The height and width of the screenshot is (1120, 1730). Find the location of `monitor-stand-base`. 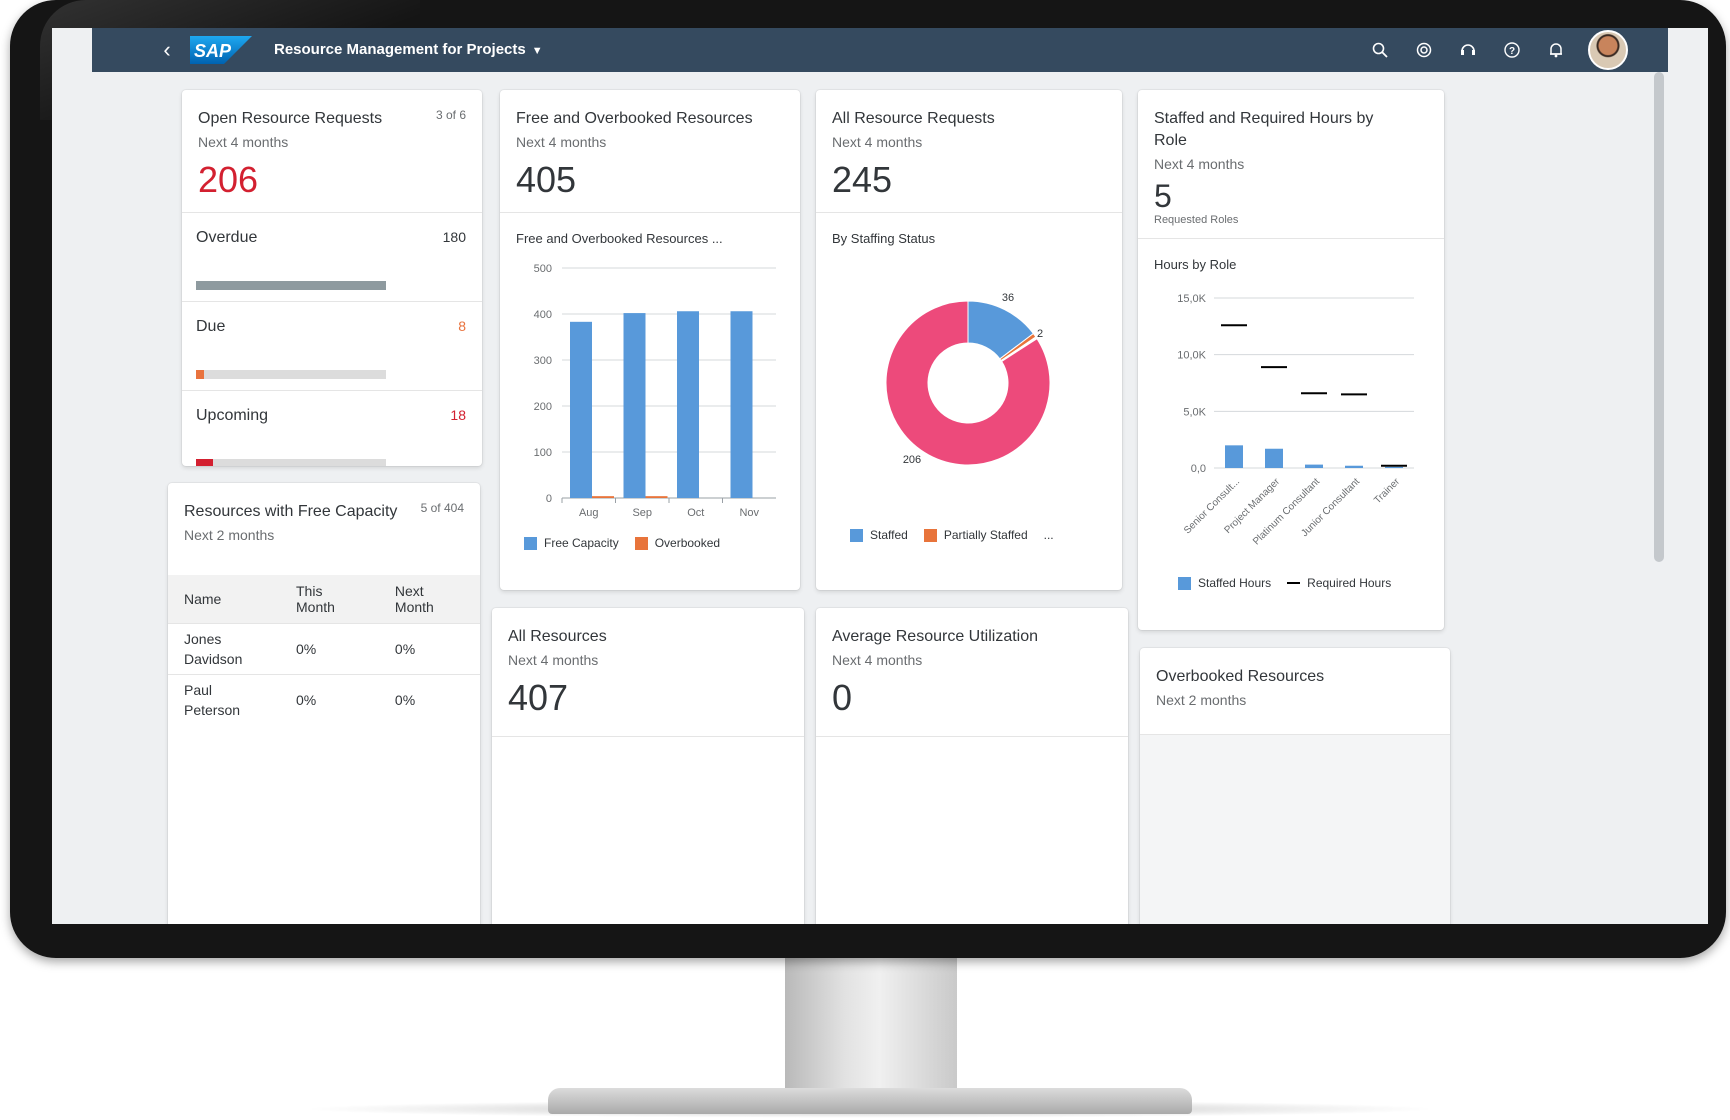

monitor-stand-base is located at coordinates (870, 1101).